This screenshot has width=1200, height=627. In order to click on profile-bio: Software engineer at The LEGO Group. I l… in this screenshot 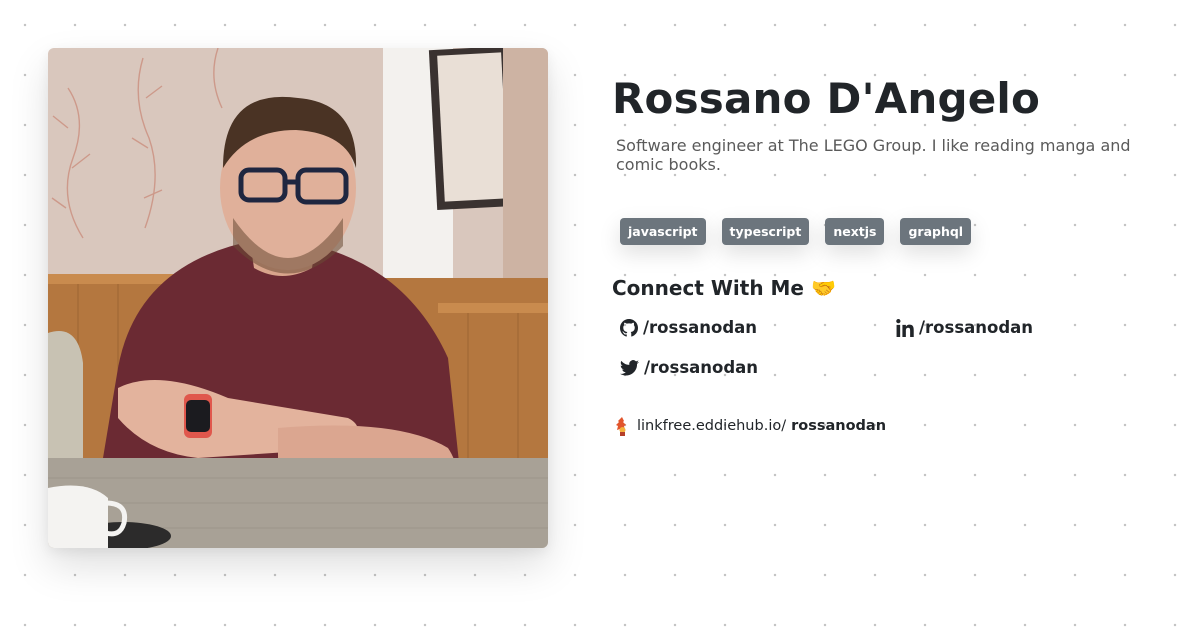, I will do `click(873, 155)`.